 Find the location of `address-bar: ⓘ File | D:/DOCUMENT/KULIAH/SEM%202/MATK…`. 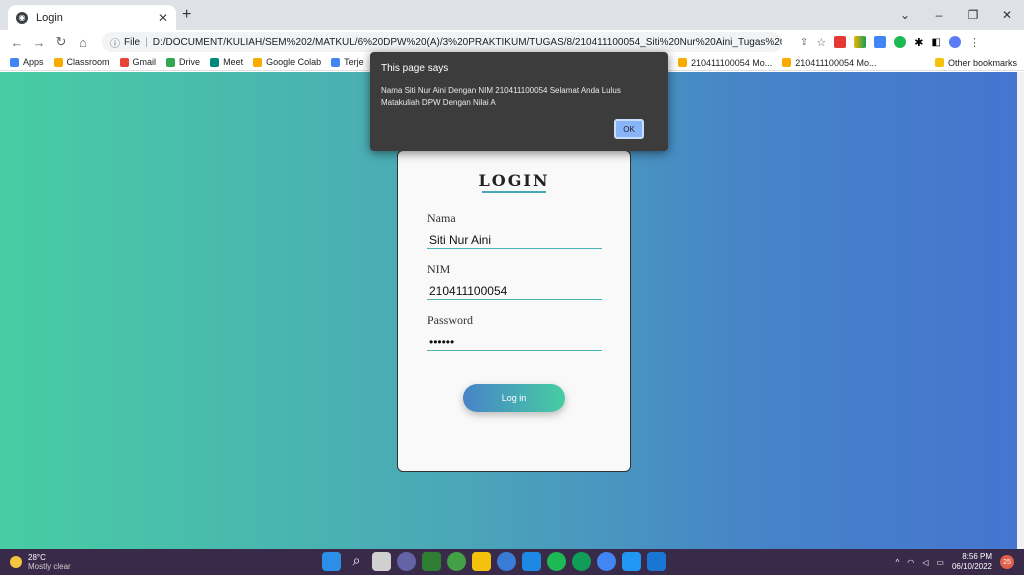

address-bar: ⓘ File | D:/DOCUMENT/KULIAH/SEM%202/MATK… is located at coordinates (442, 42).